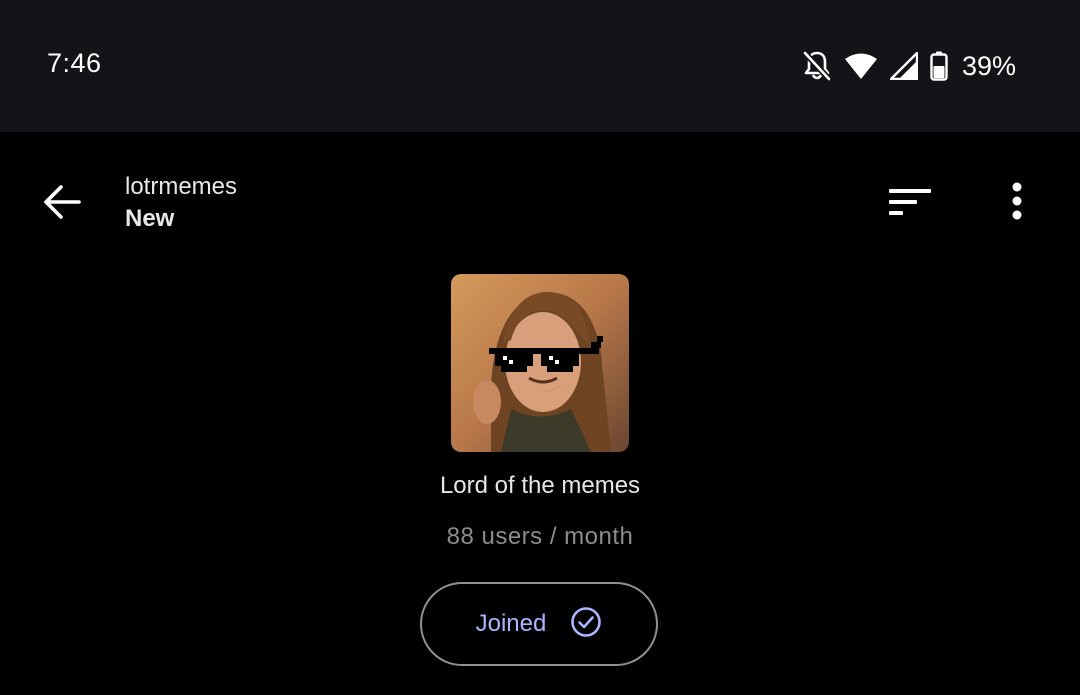  What do you see at coordinates (988, 65) in the screenshot?
I see `battery-percent: 39%` at bounding box center [988, 65].